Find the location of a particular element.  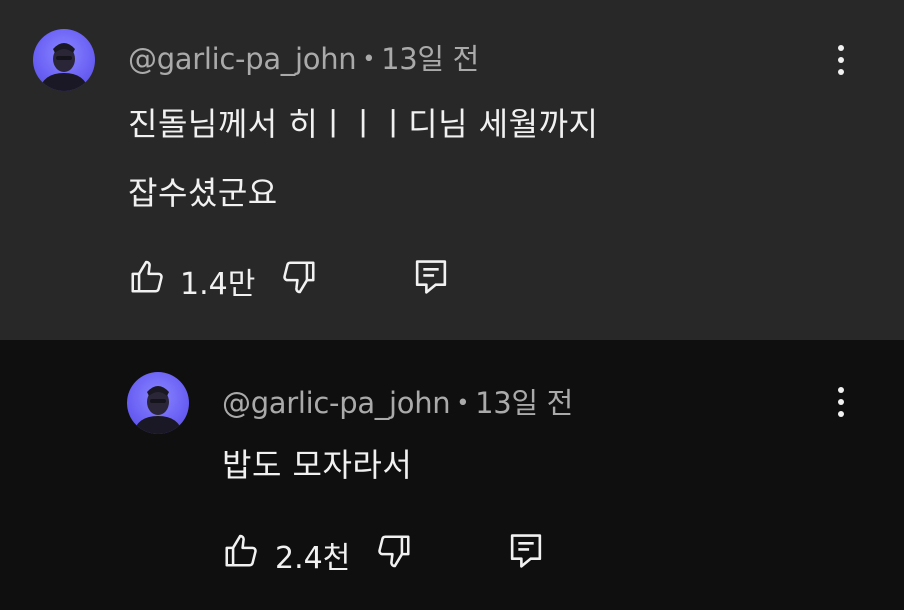

comment-text-line: 밥도 모자라서 is located at coordinates (317, 465).